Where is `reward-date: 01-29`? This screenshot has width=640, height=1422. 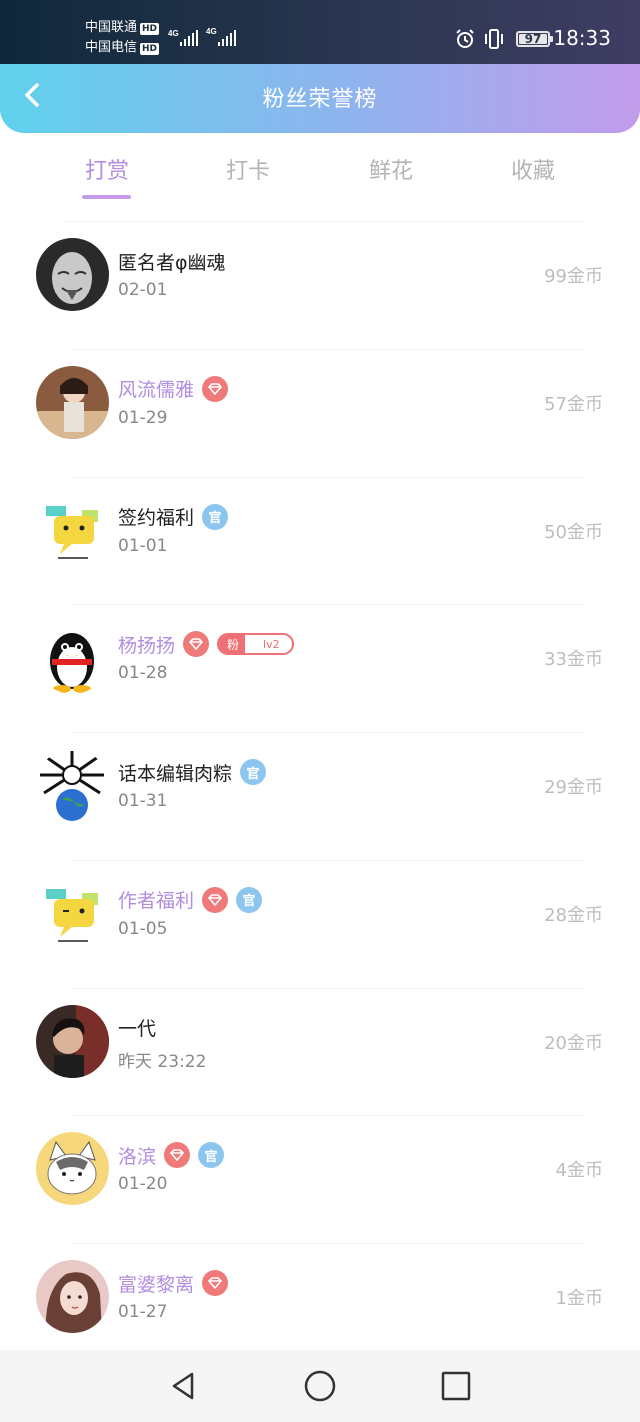 reward-date: 01-29 is located at coordinates (143, 417).